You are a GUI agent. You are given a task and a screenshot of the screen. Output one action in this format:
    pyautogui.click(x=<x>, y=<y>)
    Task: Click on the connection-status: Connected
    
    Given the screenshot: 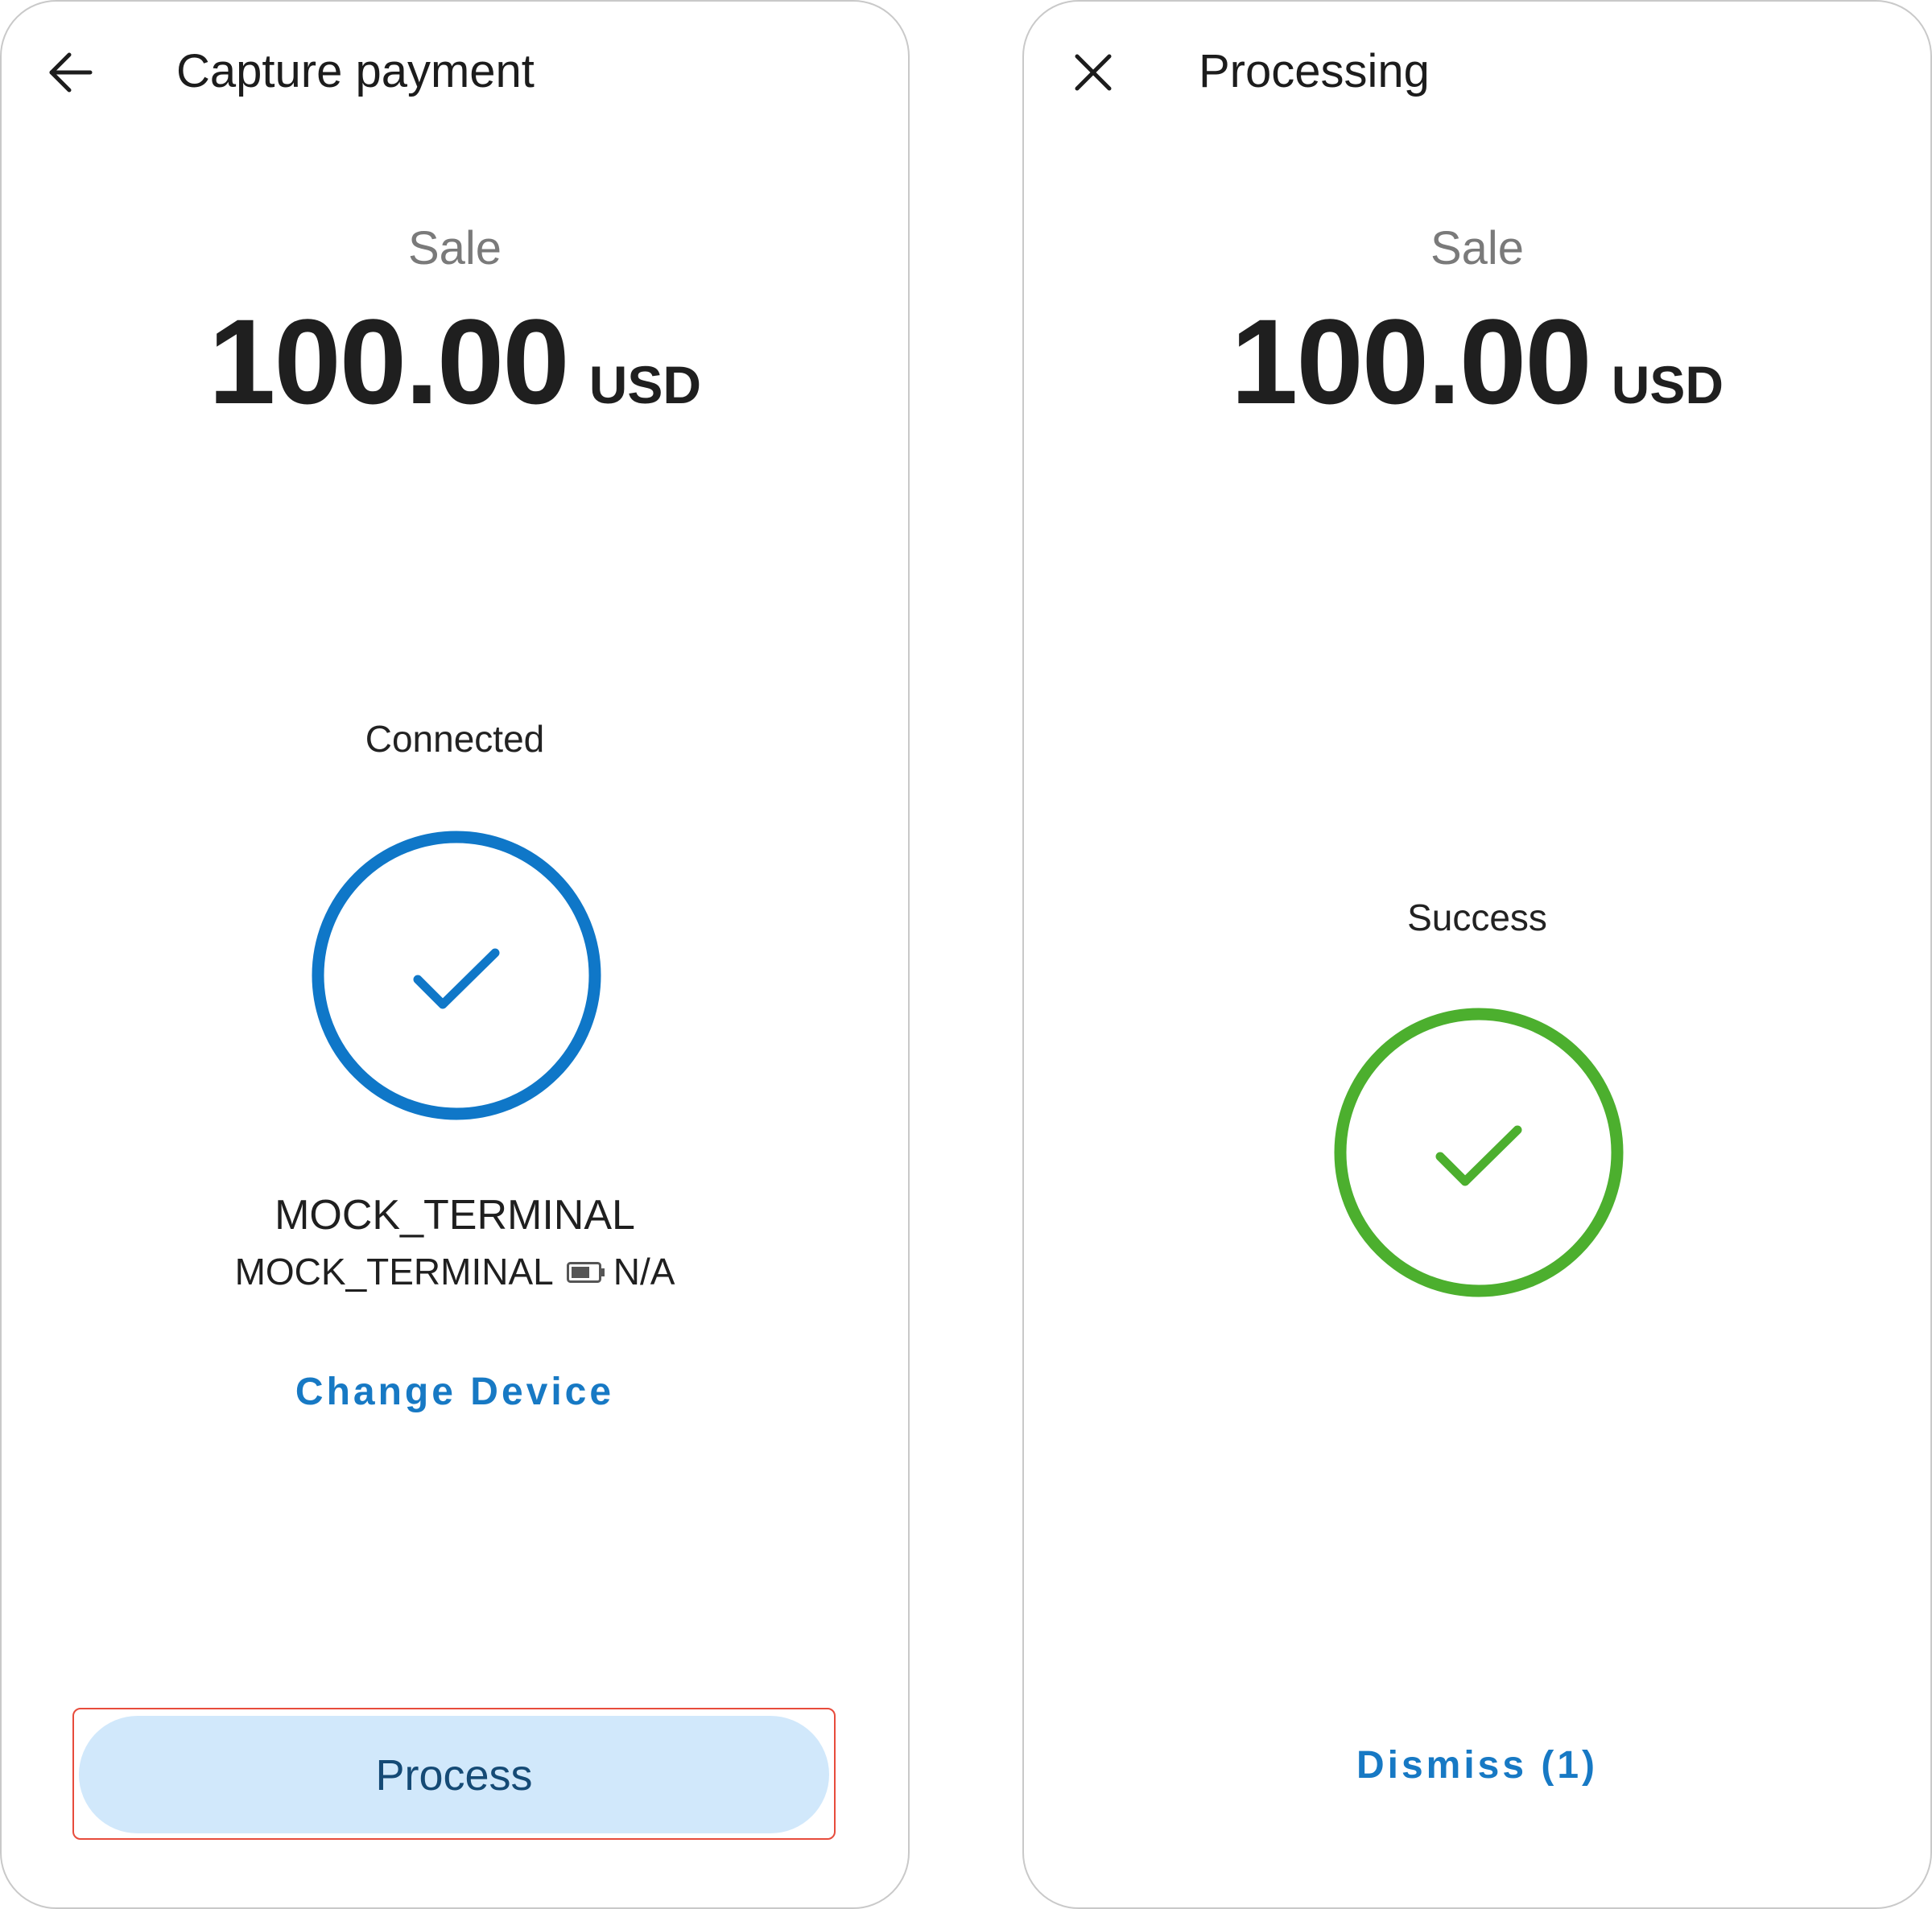 What is the action you would take?
    pyautogui.click(x=455, y=739)
    